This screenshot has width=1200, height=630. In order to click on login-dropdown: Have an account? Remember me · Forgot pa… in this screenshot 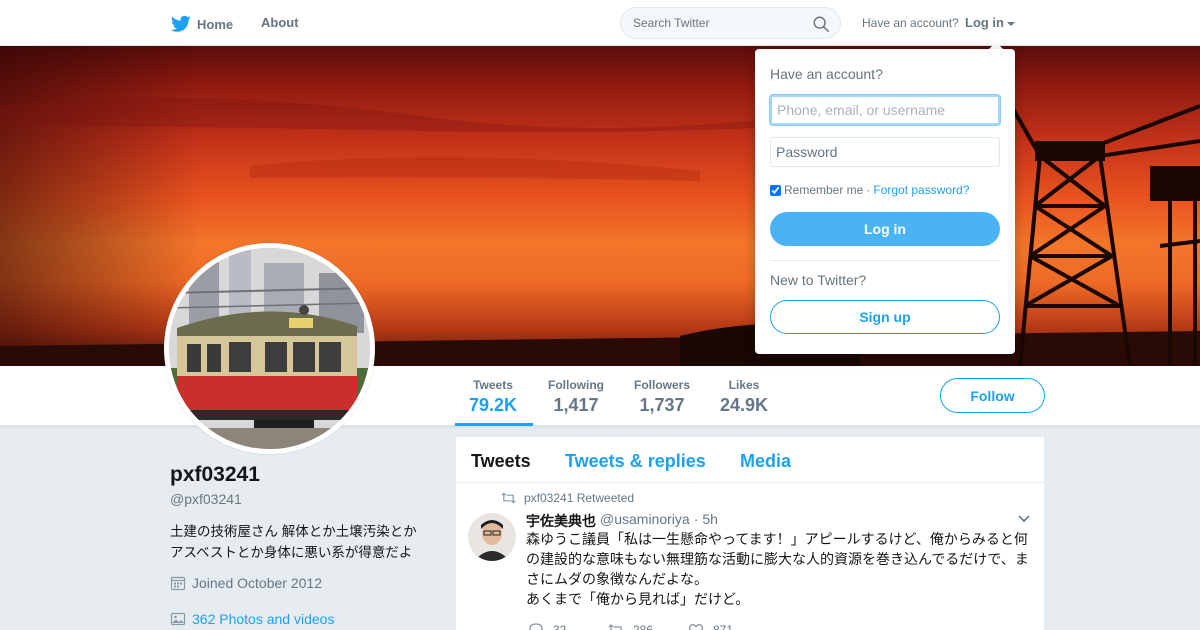, I will do `click(885, 201)`.